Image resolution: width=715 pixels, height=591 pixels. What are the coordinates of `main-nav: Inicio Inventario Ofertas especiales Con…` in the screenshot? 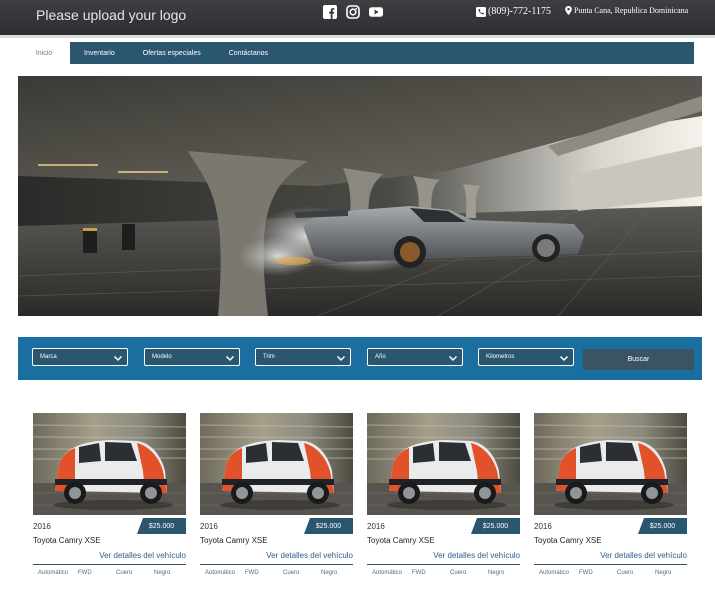 It's located at (356, 53).